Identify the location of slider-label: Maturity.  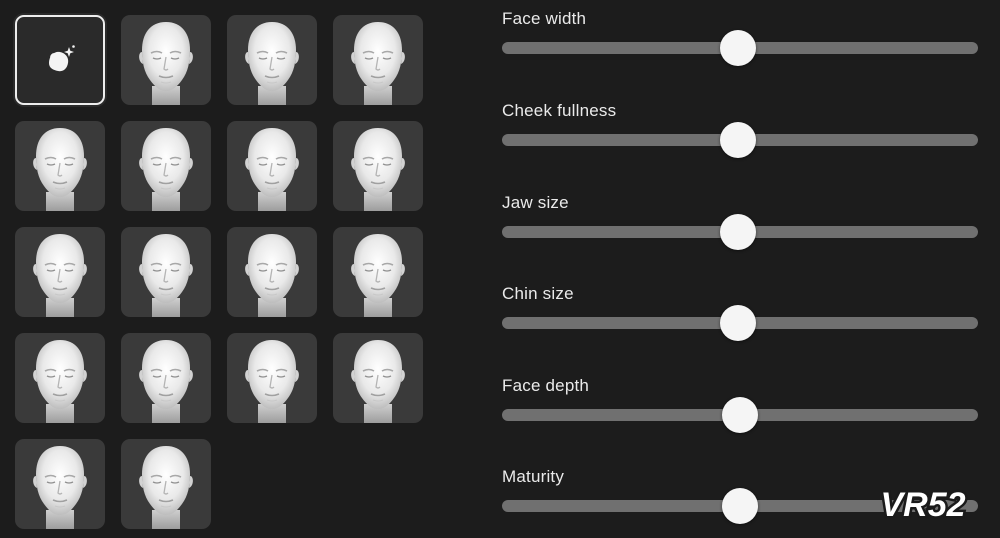
(533, 476).